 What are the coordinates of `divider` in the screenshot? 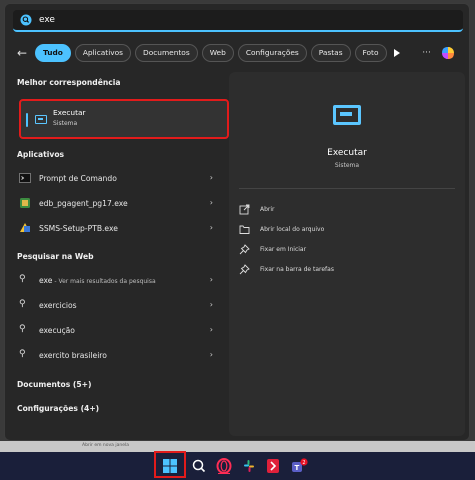 It's located at (347, 188).